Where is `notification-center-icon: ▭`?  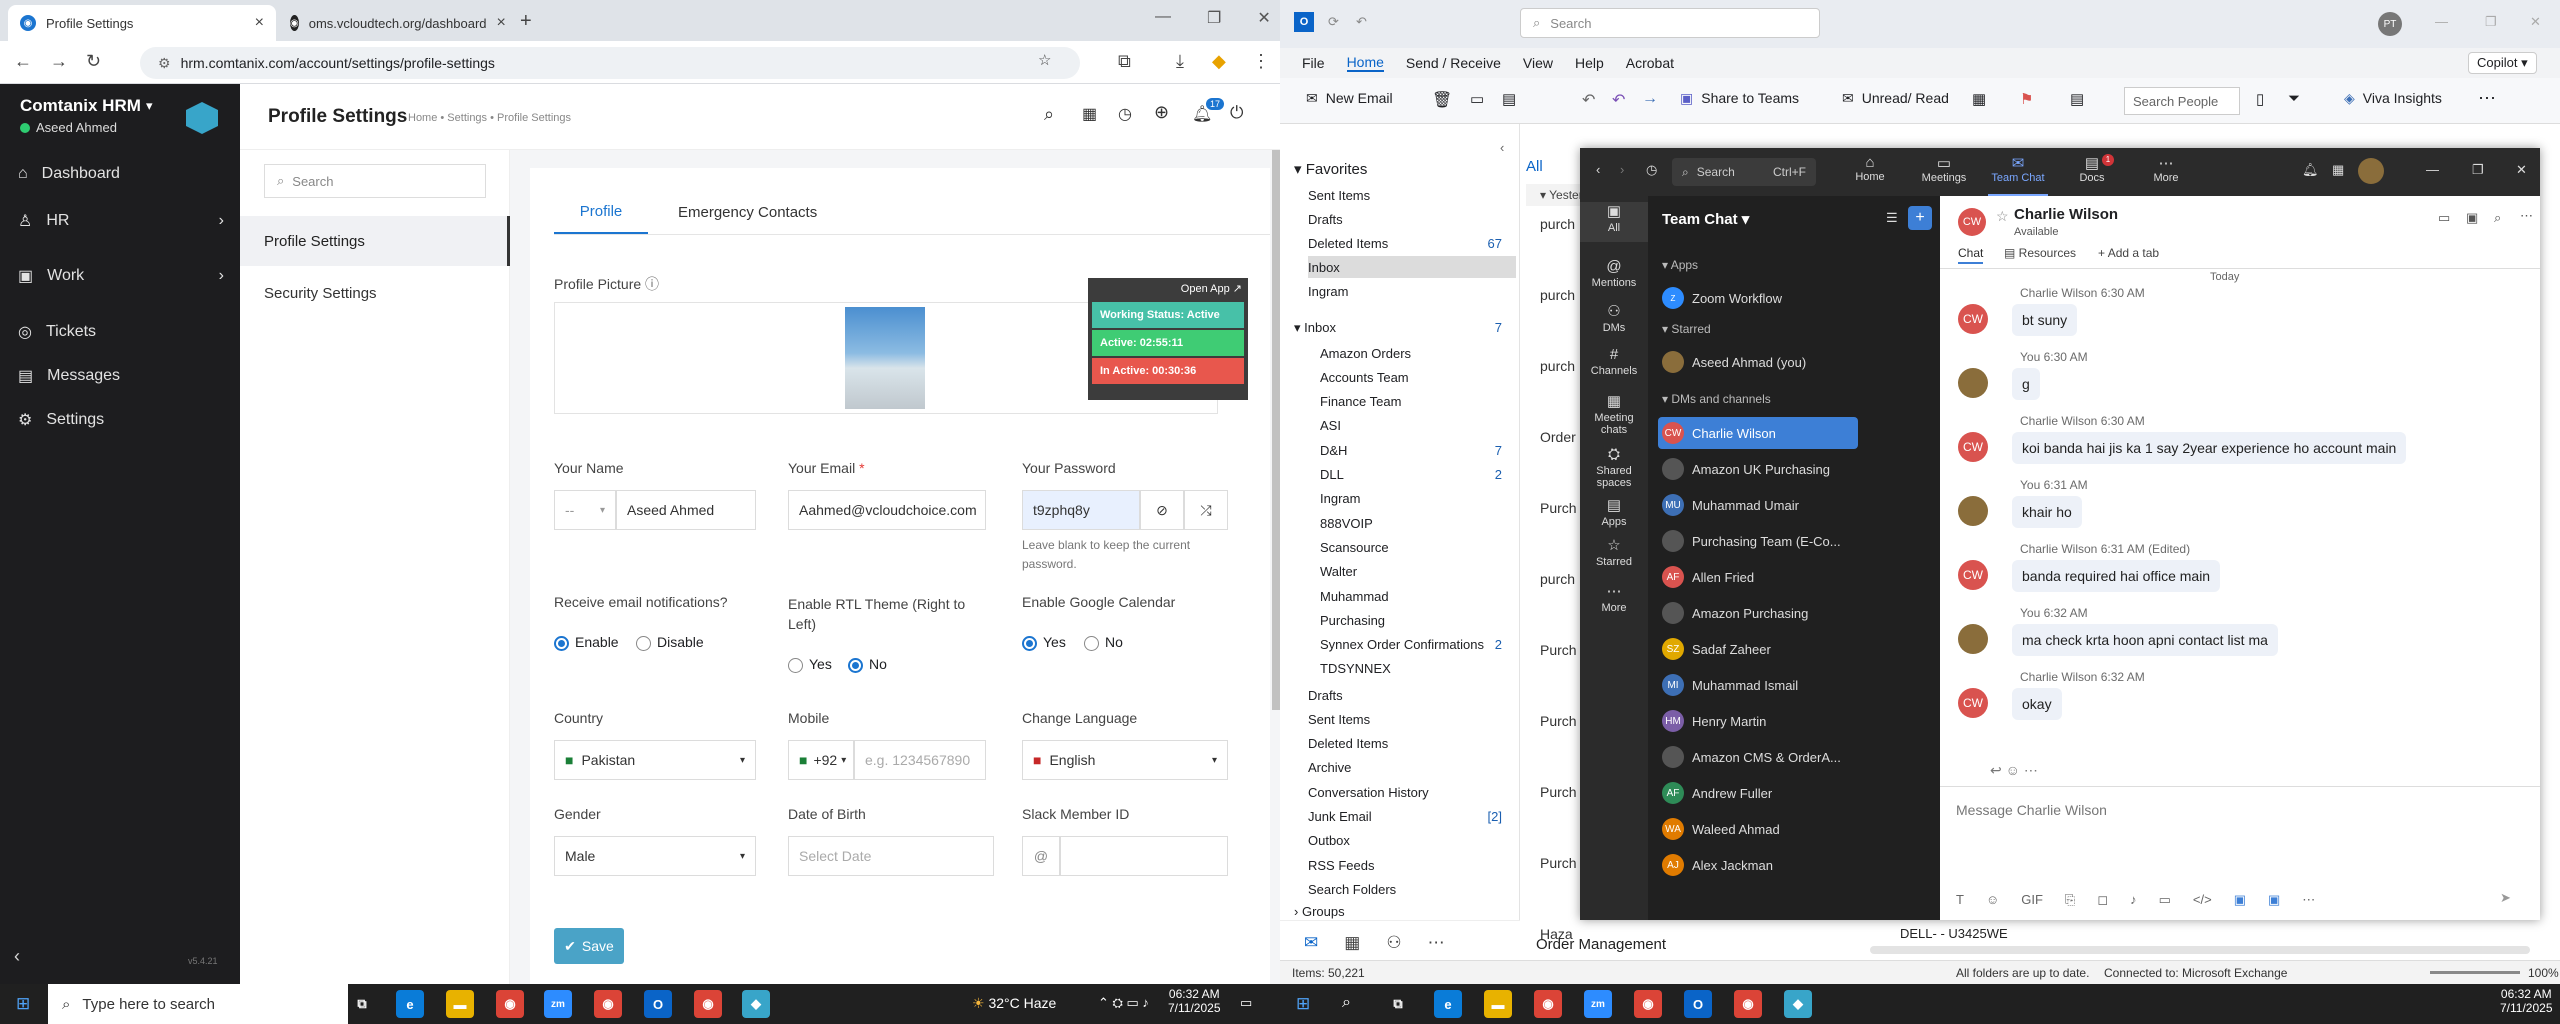 notification-center-icon: ▭ is located at coordinates (1246, 1003).